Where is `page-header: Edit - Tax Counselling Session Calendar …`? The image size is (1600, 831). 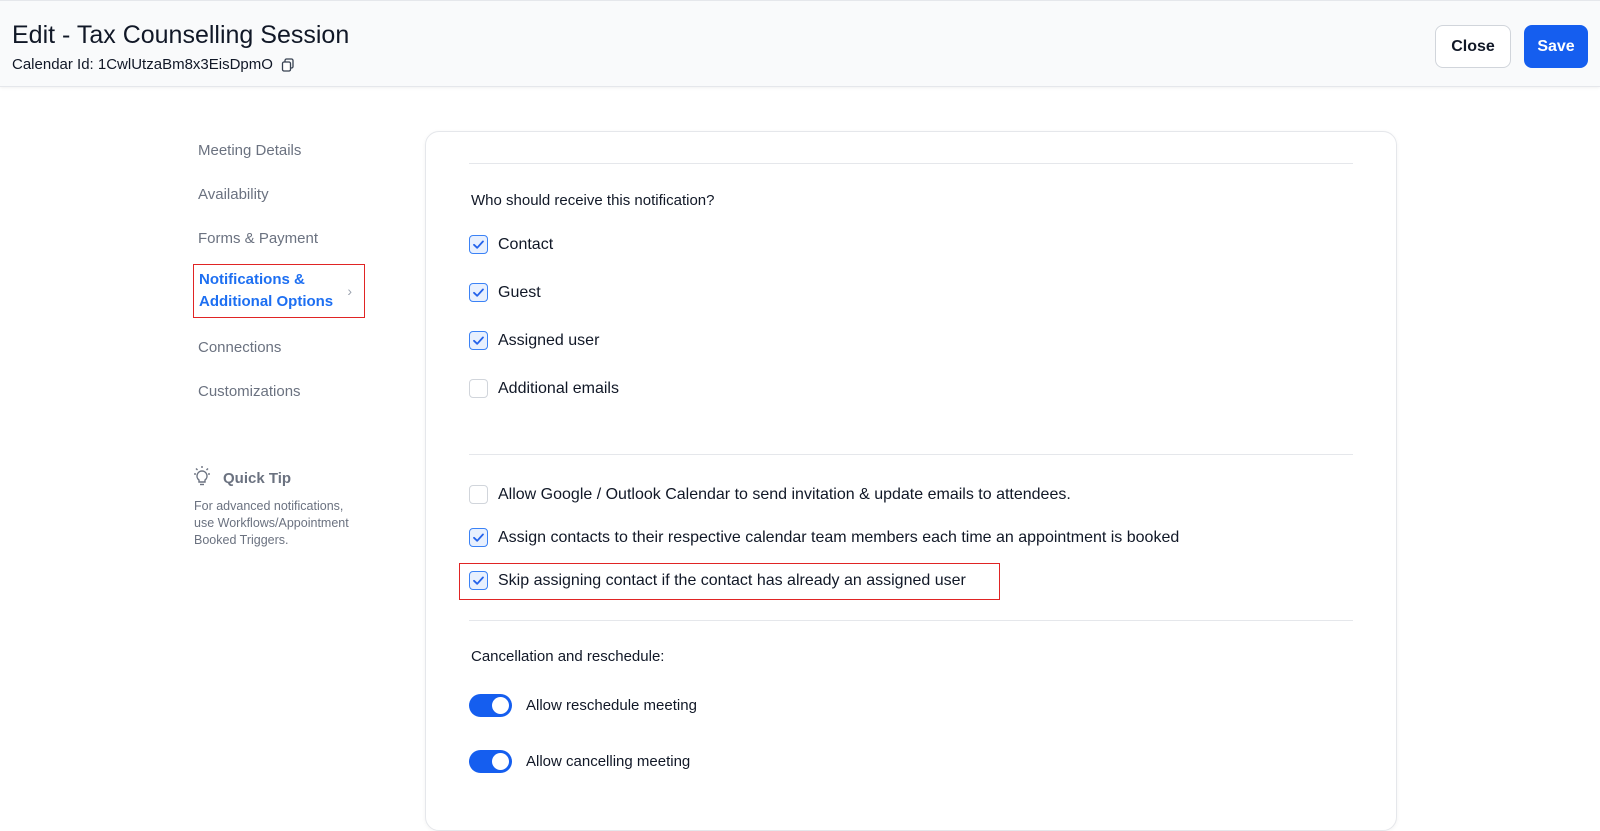
page-header: Edit - Tax Counselling Session Calendar … is located at coordinates (800, 43).